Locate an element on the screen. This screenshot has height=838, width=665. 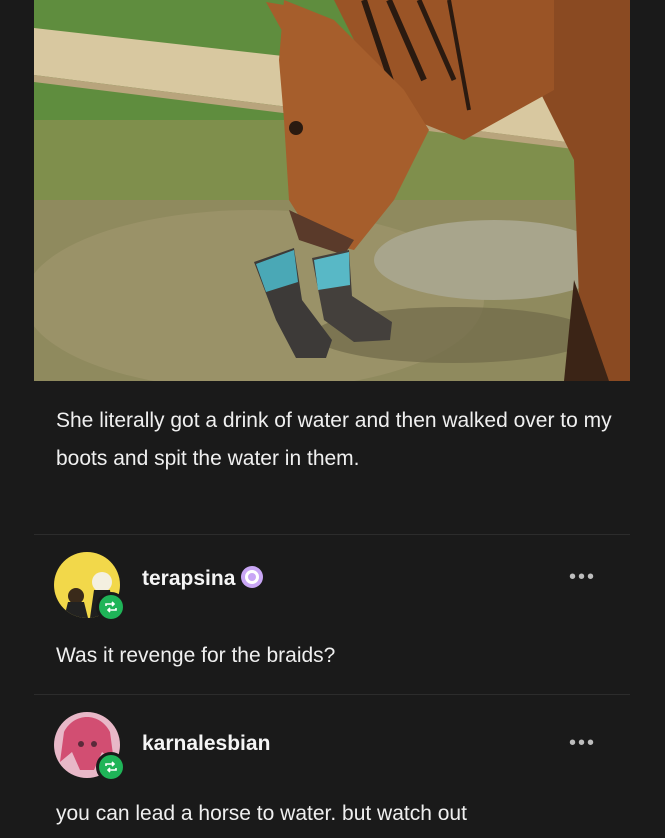
username-text: terapsina is located at coordinates (189, 578).